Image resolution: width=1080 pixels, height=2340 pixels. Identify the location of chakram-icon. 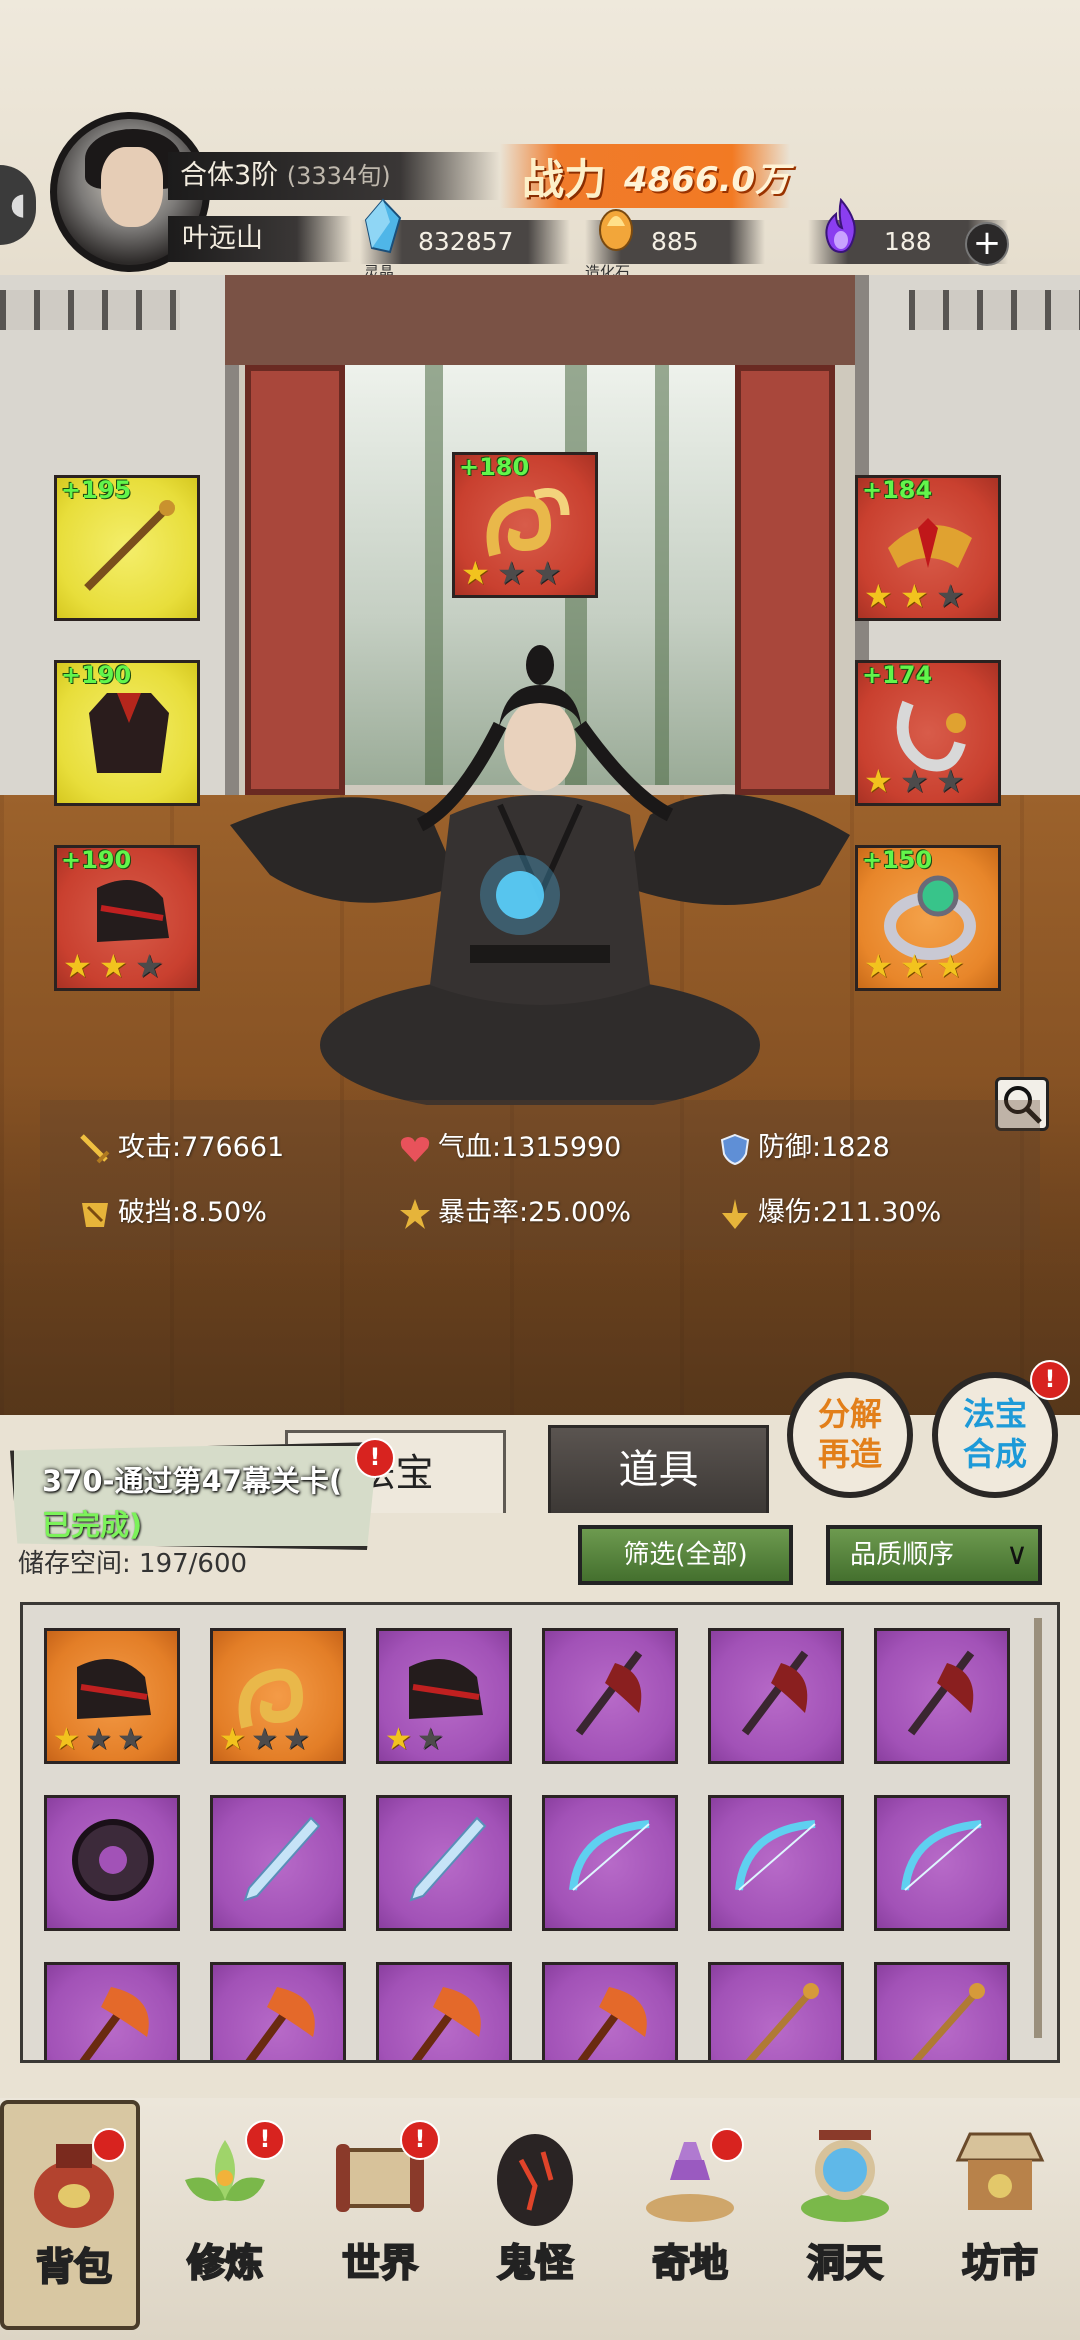
(113, 1860).